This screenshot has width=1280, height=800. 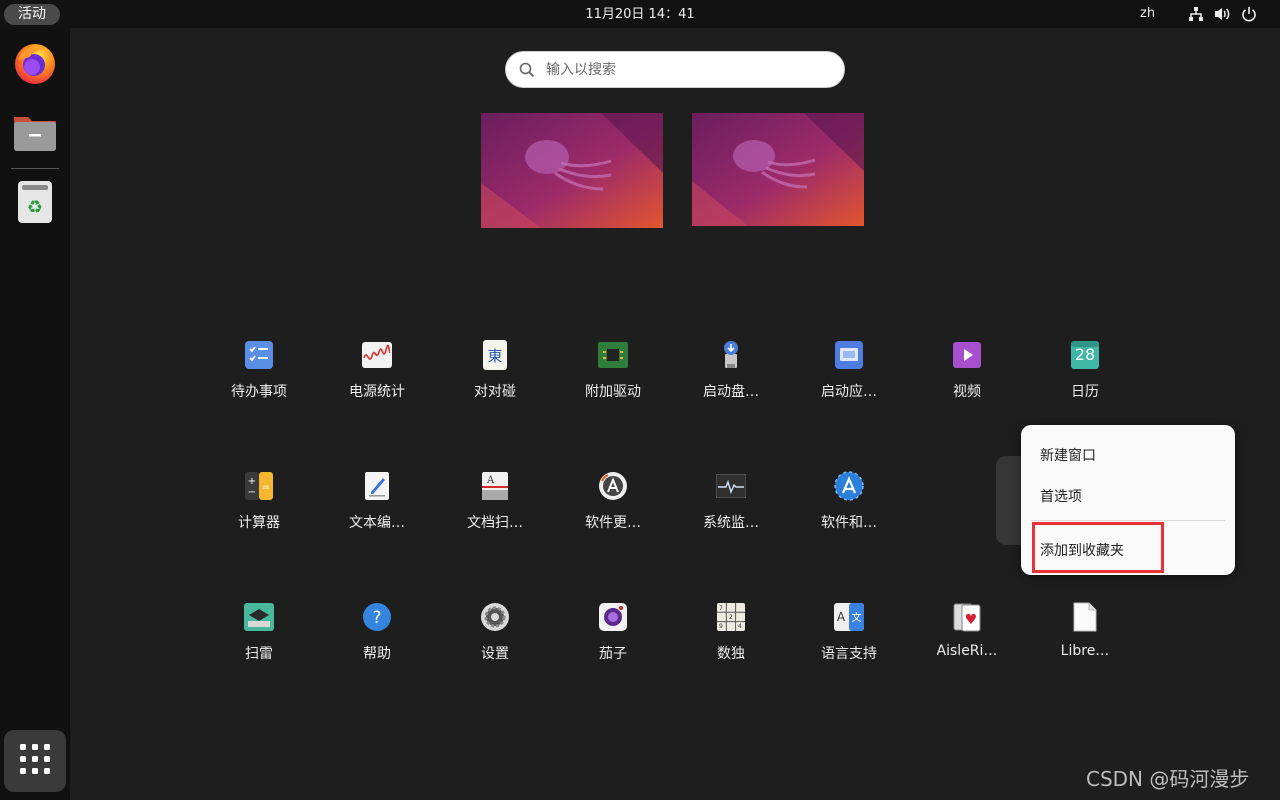 I want to click on power-icon, so click(x=1249, y=14).